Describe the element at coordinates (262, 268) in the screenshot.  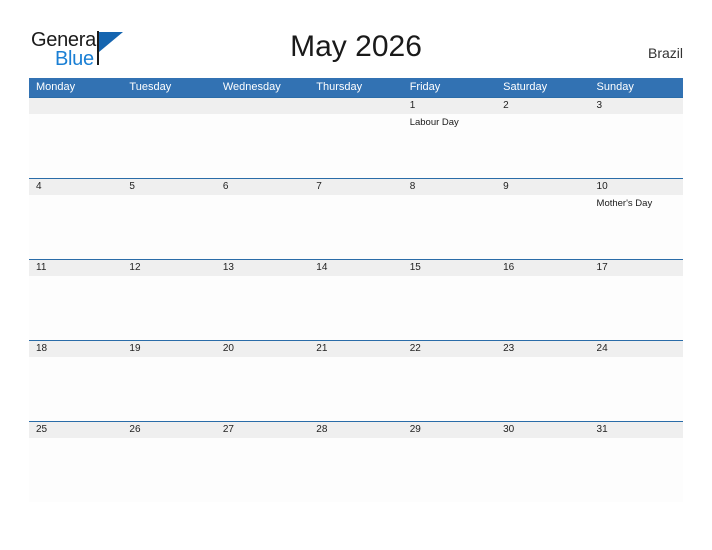
I see `date-number: 13` at that location.